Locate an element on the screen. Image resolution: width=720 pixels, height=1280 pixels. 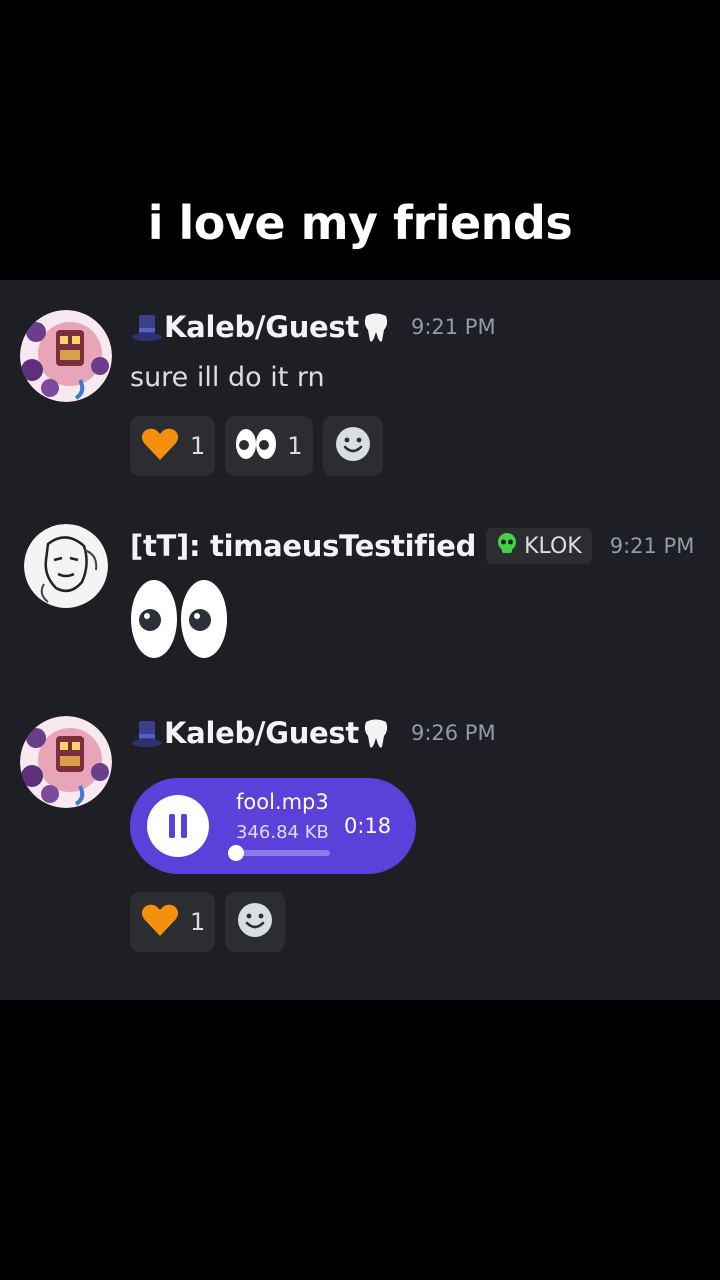
reaction-bar: 1 1 is located at coordinates (256, 446).